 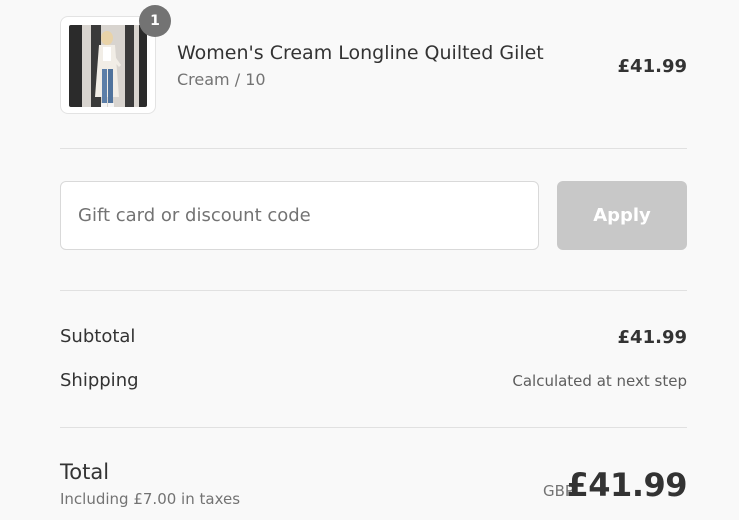 I want to click on product-thumbnail: 1, so click(x=115, y=59).